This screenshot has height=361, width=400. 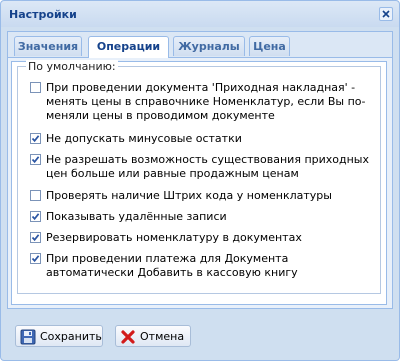 What do you see at coordinates (128, 337) in the screenshot?
I see `red-x-icon` at bounding box center [128, 337].